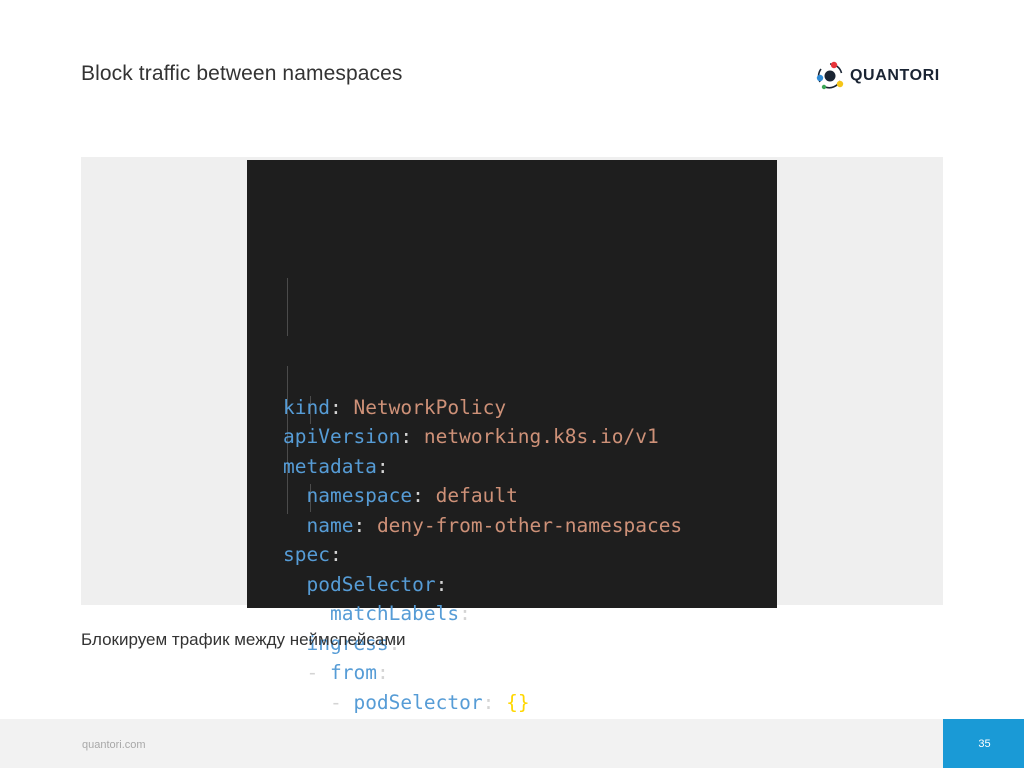  Describe the element at coordinates (330, 525) in the screenshot. I see `code-key: name` at that location.